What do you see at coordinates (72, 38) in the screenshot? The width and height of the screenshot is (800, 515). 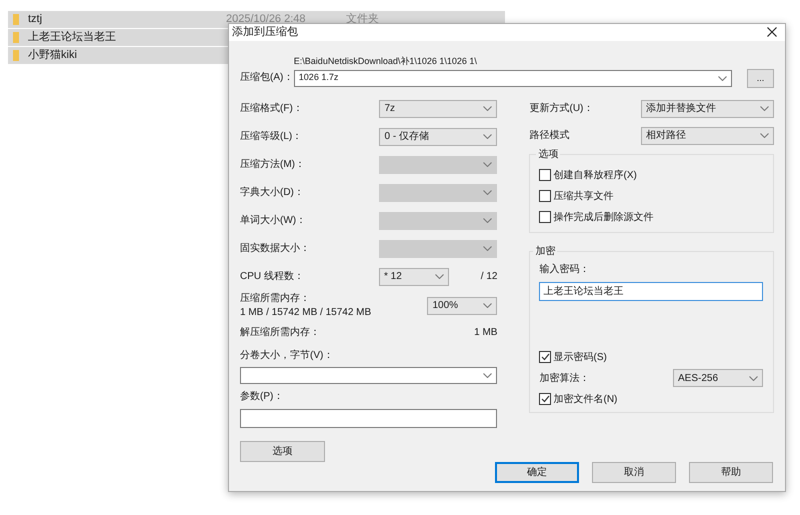 I see `file-name: 上老王论坛当老王` at bounding box center [72, 38].